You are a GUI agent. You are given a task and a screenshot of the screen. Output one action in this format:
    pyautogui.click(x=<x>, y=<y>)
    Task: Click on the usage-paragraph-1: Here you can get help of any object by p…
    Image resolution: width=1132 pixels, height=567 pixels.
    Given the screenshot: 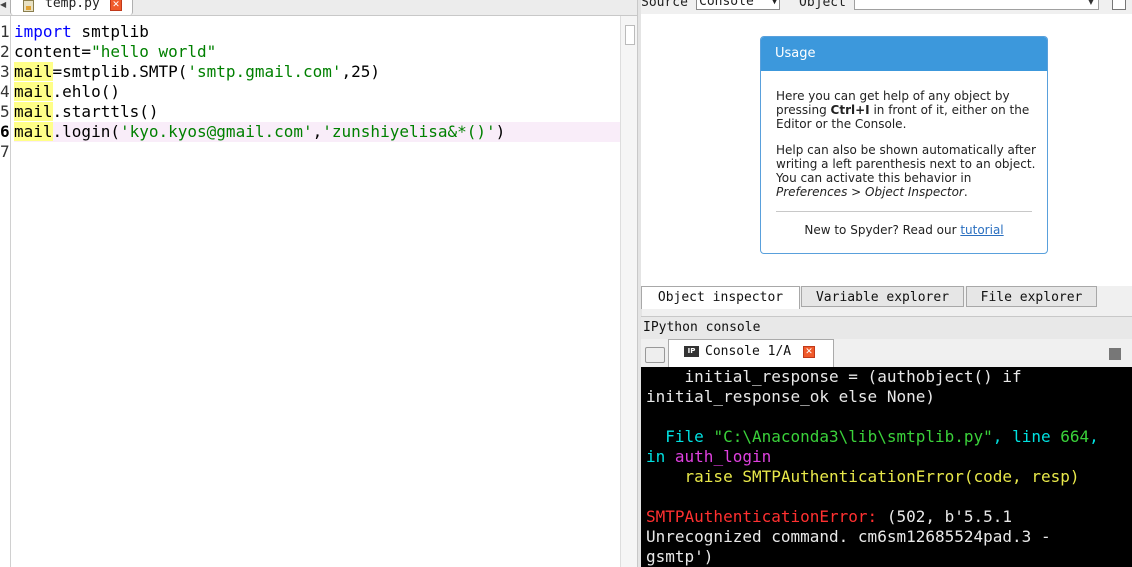 What is the action you would take?
    pyautogui.click(x=907, y=110)
    